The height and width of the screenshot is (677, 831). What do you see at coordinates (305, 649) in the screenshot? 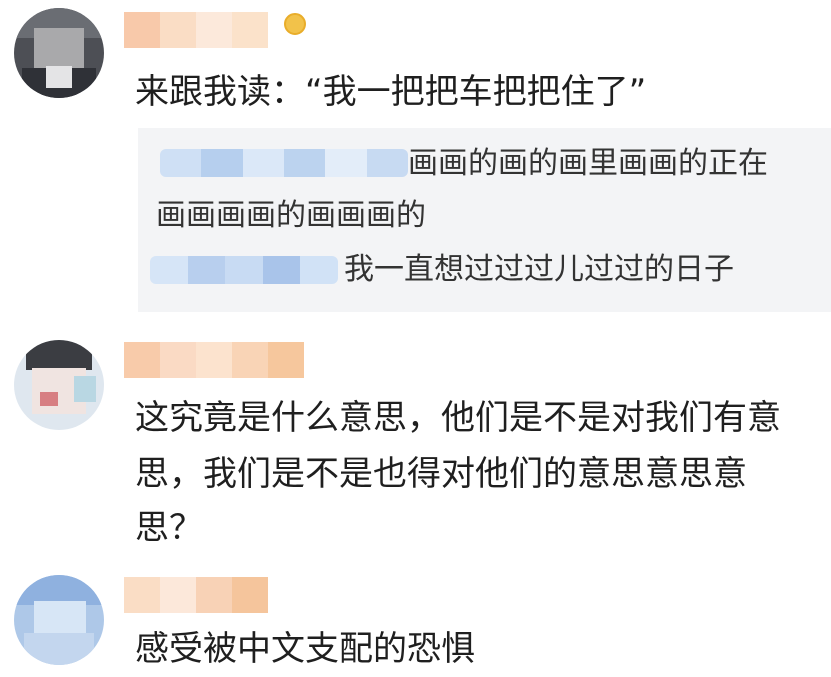
I see `comment-text: 感受被中文支配的恐惧` at bounding box center [305, 649].